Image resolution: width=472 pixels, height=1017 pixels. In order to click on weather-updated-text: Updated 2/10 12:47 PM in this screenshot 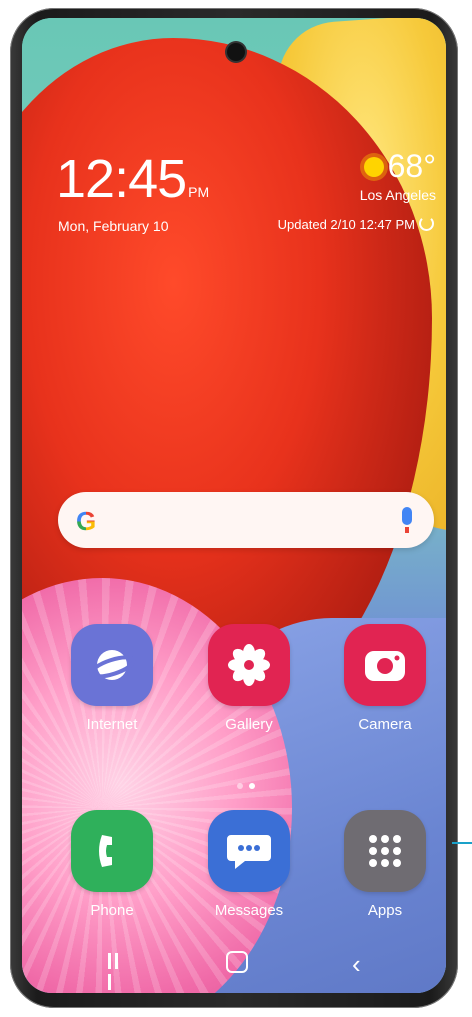, I will do `click(346, 224)`.